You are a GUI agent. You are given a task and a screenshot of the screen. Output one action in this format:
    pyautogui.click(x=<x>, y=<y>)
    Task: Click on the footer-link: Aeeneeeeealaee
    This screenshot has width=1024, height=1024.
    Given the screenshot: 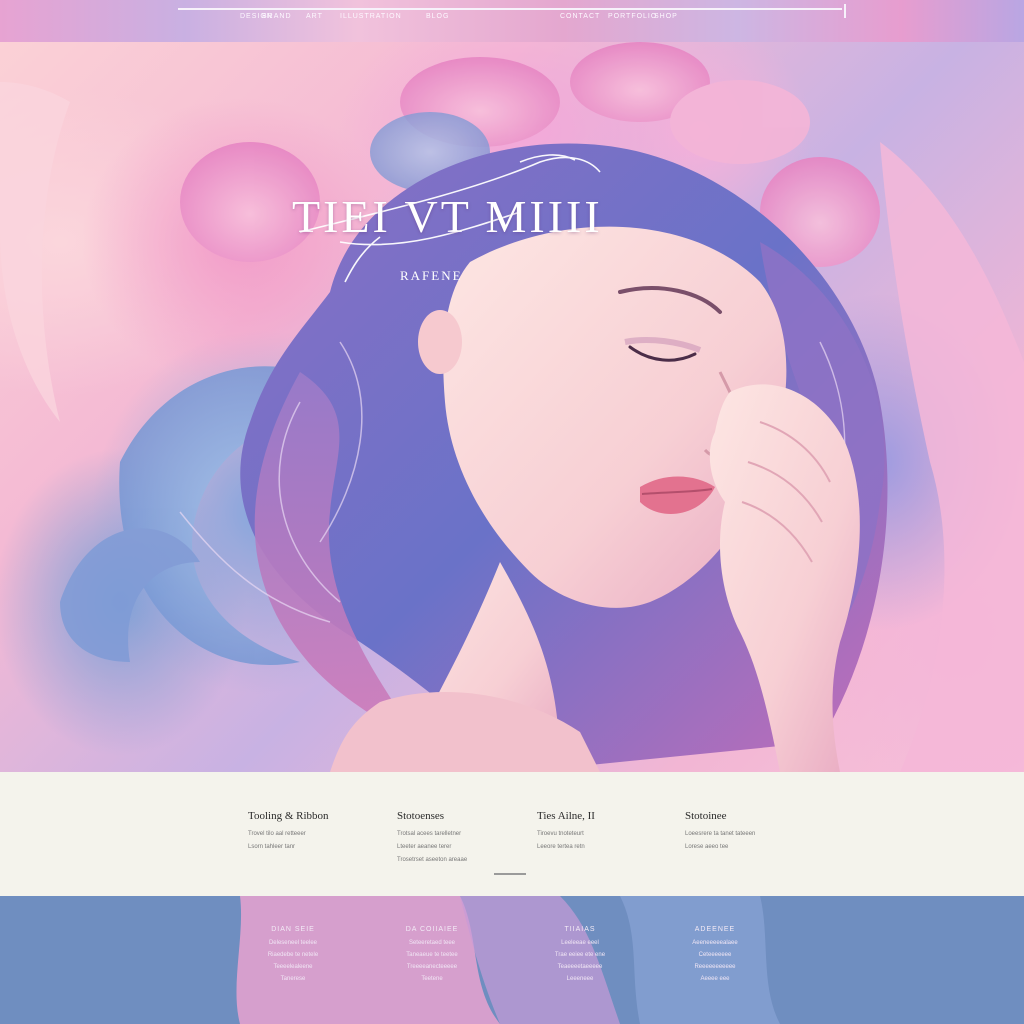 What is the action you would take?
    pyautogui.click(x=715, y=943)
    